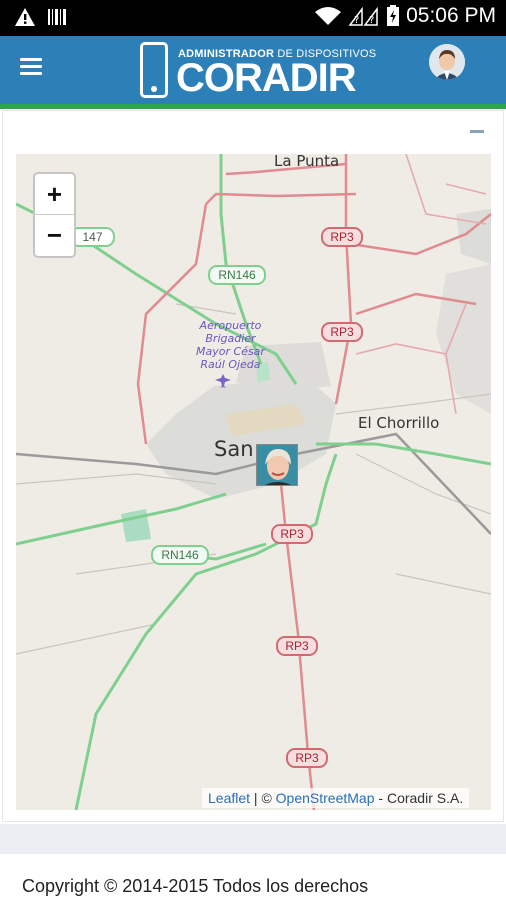 This screenshot has height=900, width=506. What do you see at coordinates (229, 798) in the screenshot?
I see `leaflet-link: Leaflet` at bounding box center [229, 798].